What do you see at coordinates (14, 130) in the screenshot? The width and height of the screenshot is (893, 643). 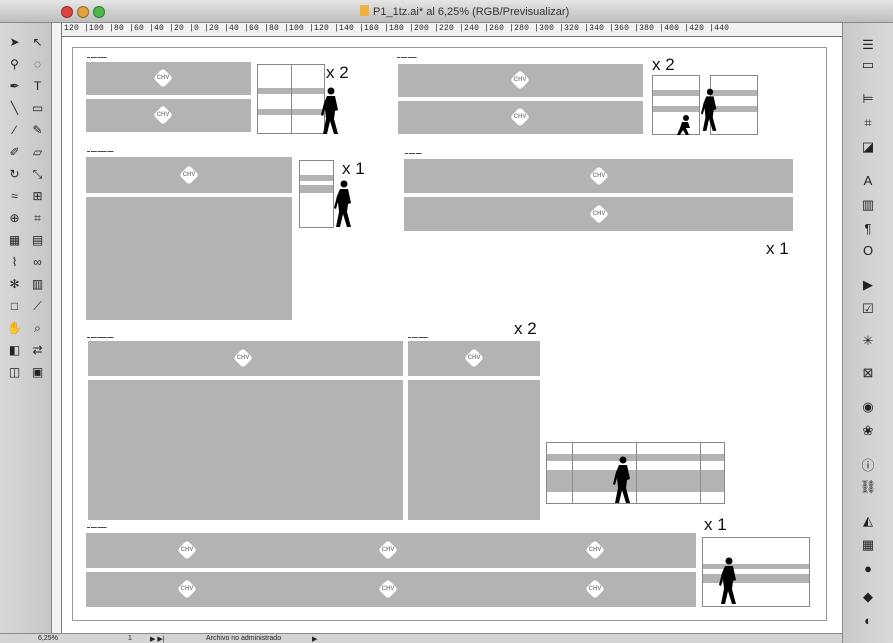 I see `paintbrush-tool-icon: ∕` at bounding box center [14, 130].